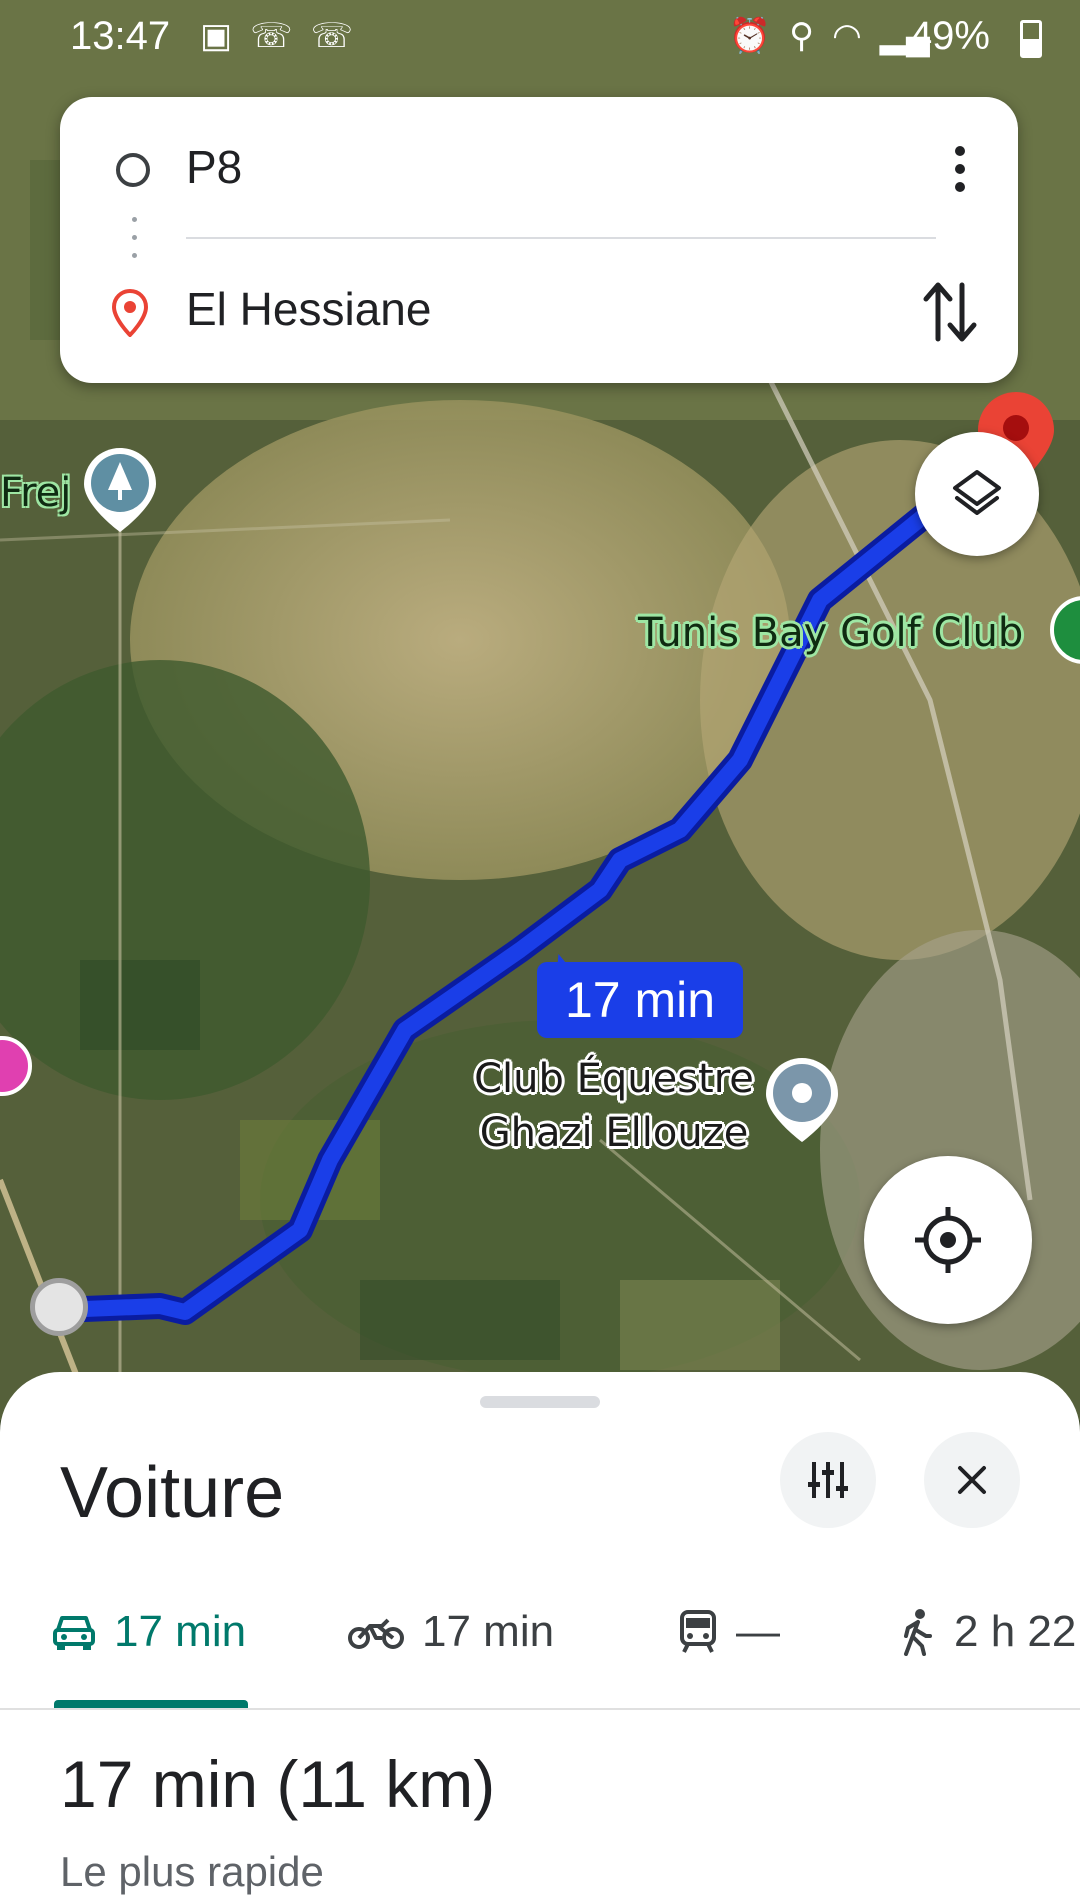 Image resolution: width=1080 pixels, height=1904 pixels. Describe the element at coordinates (192, 1871) in the screenshot. I see `route-subtitle: Le plus rapide` at that location.